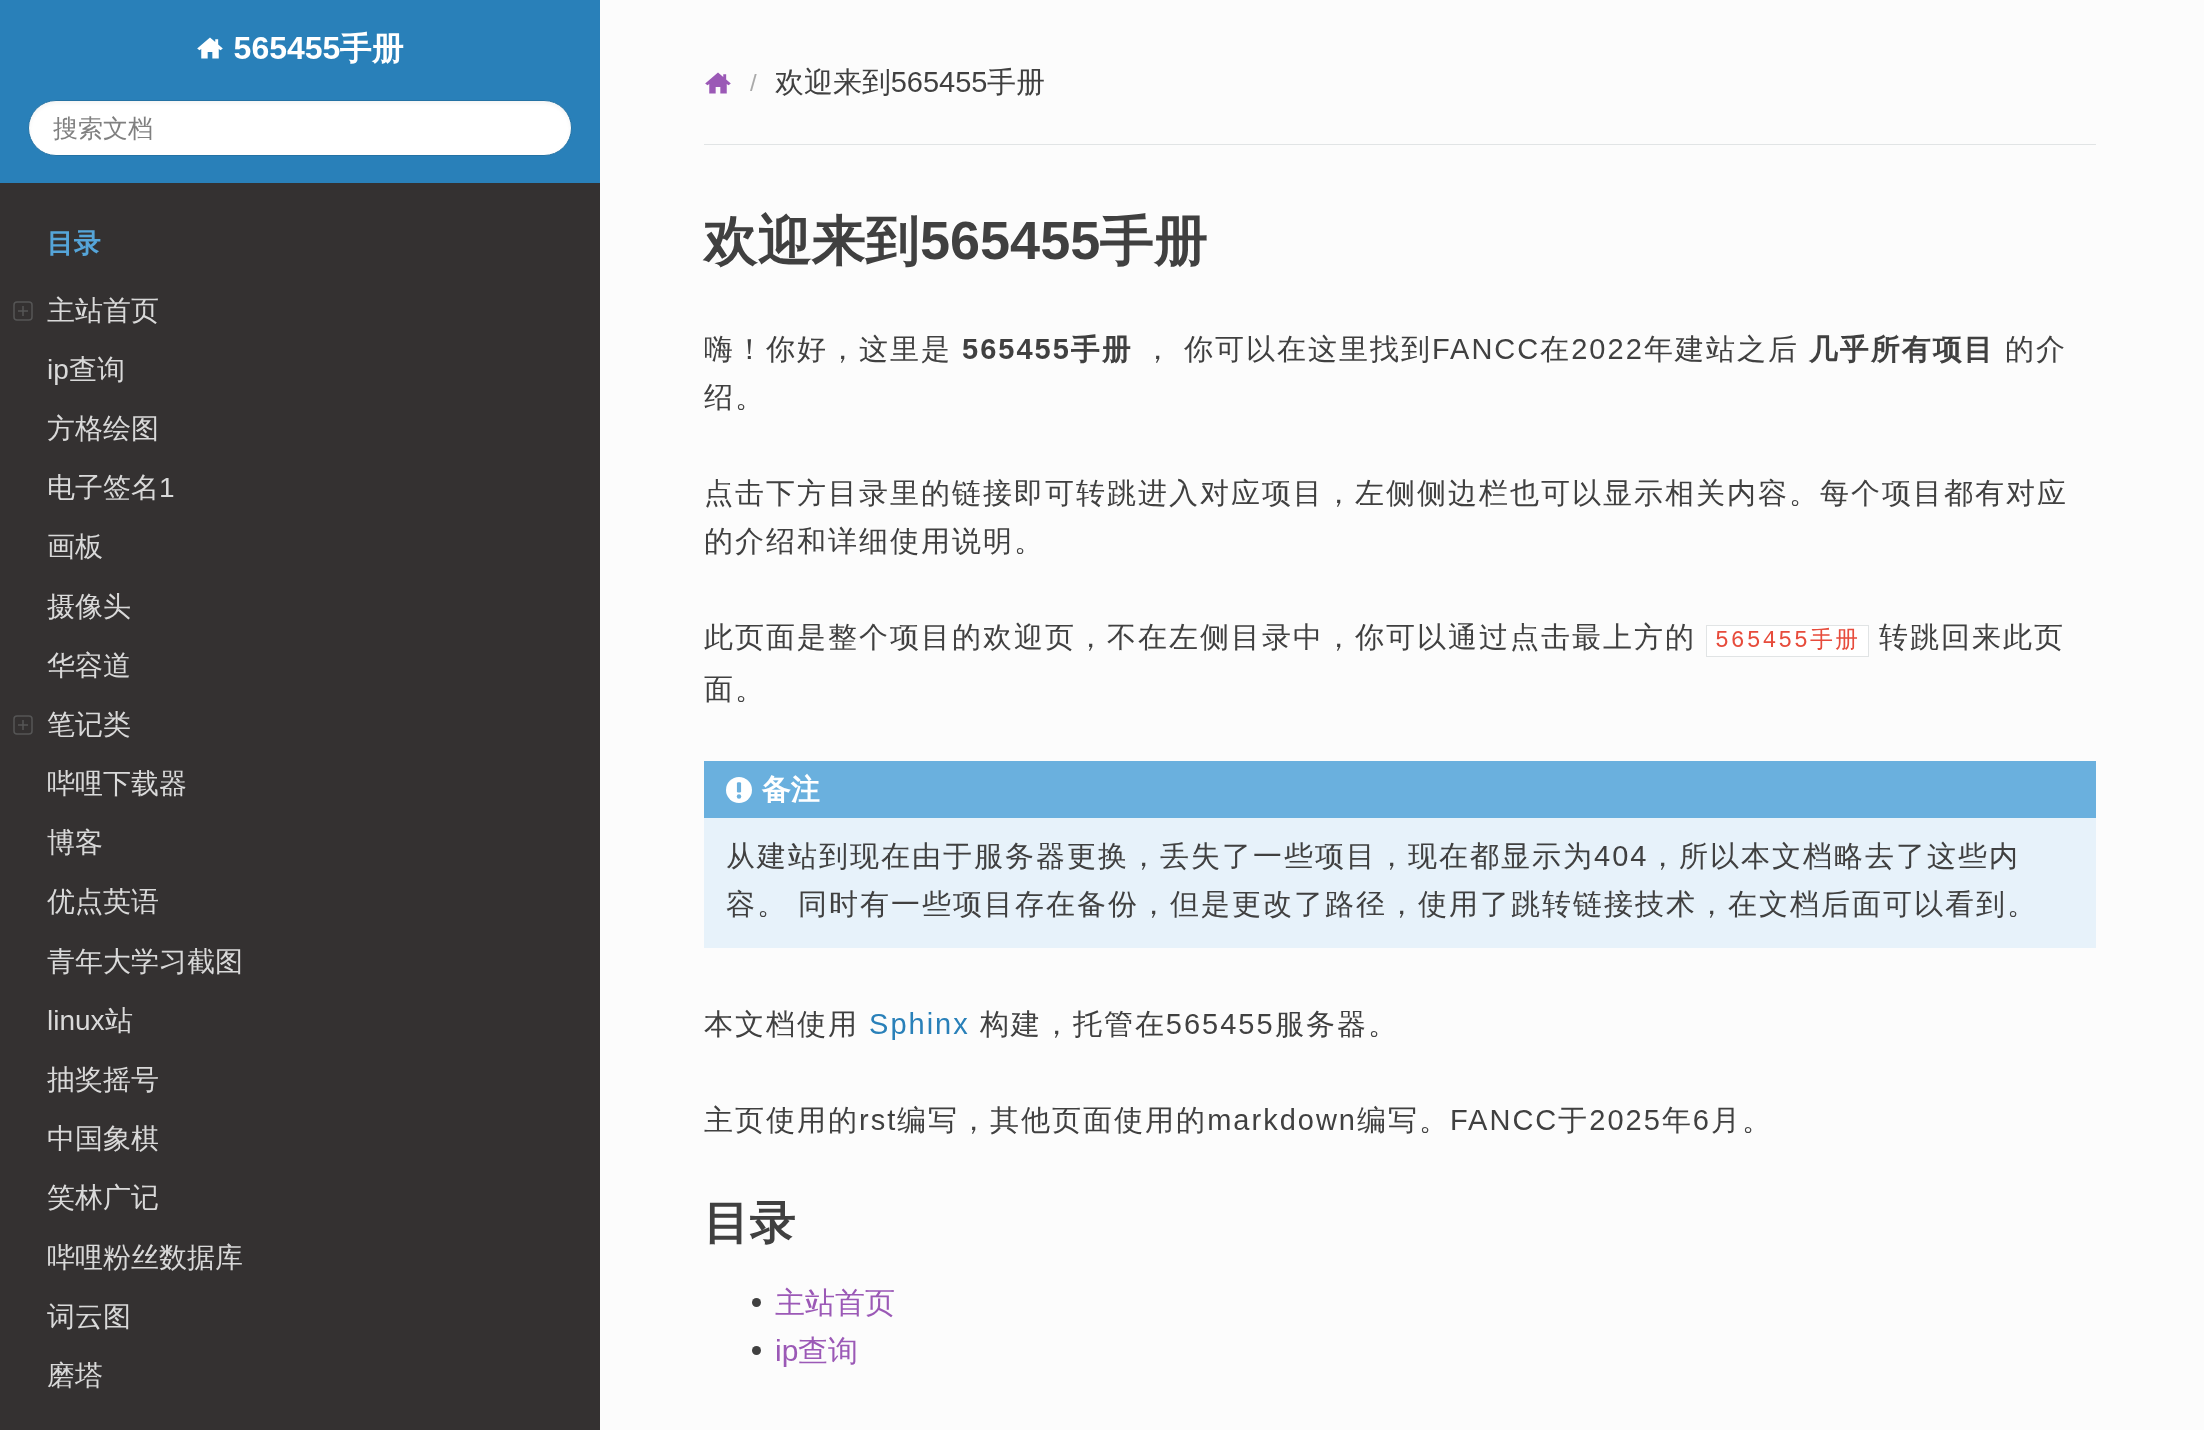 The image size is (2204, 1430). I want to click on search-field: 搜索文档, so click(300, 128).